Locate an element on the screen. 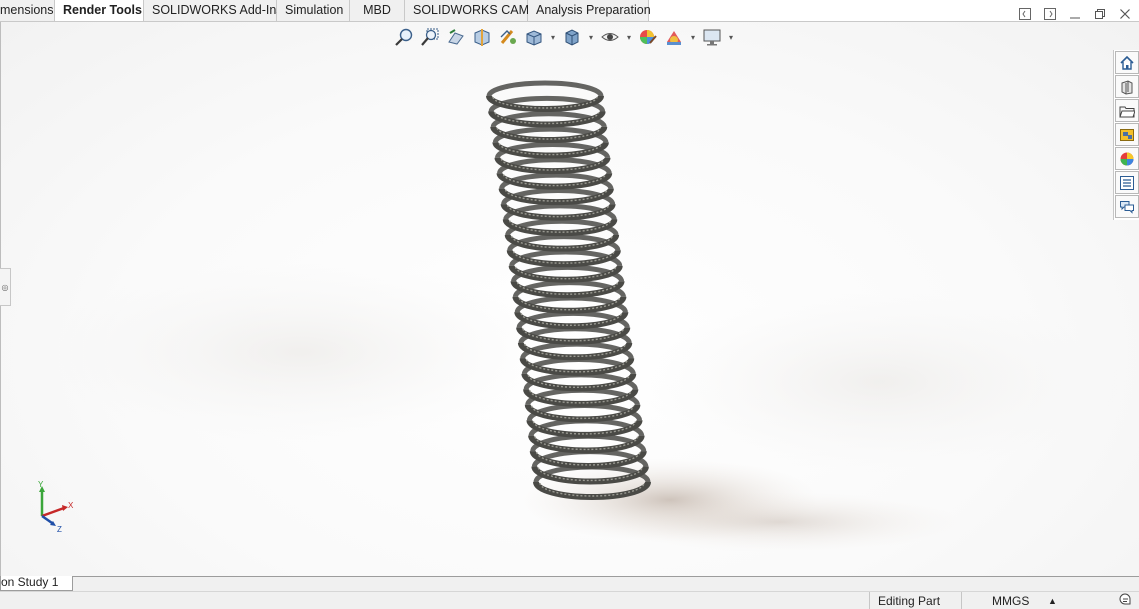 The image size is (1139, 609). x-axis-label: X is located at coordinates (71, 505).